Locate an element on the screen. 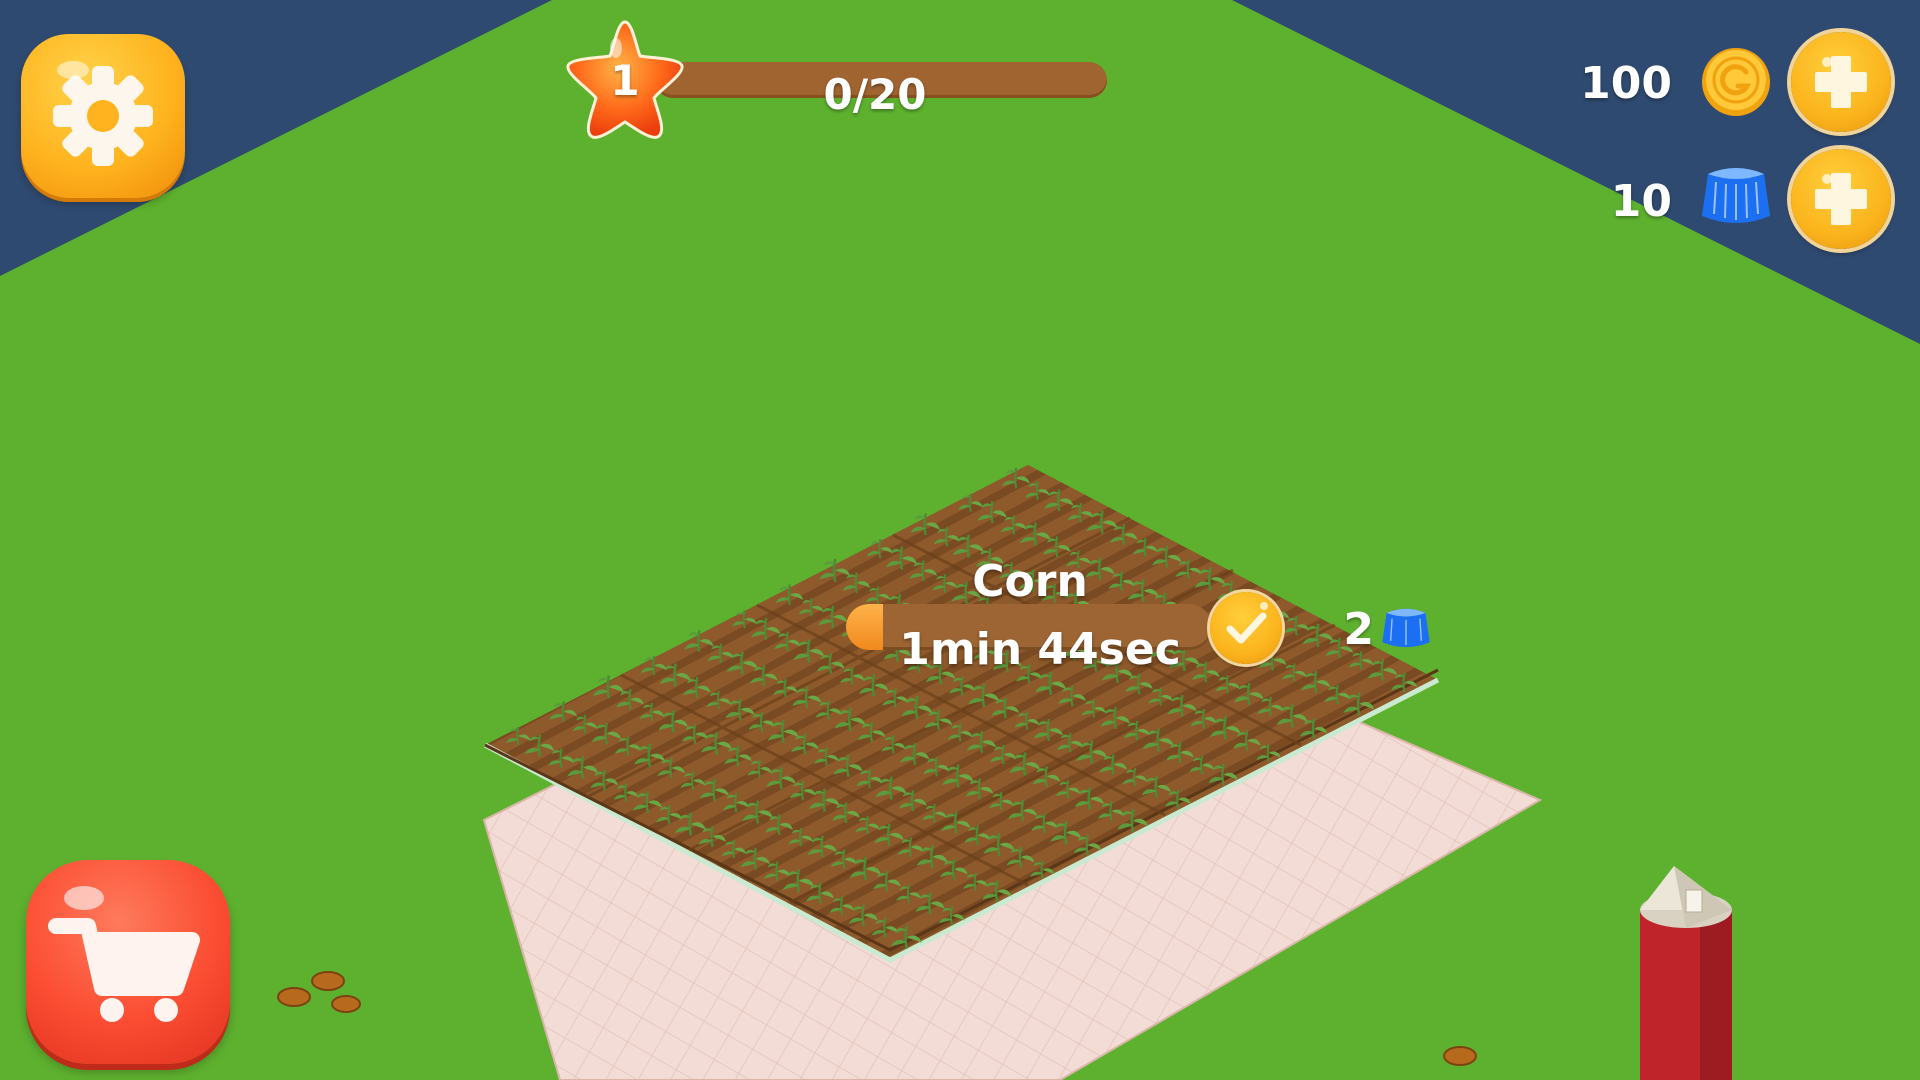 This screenshot has width=1920, height=1080. settings-button is located at coordinates (103, 116).